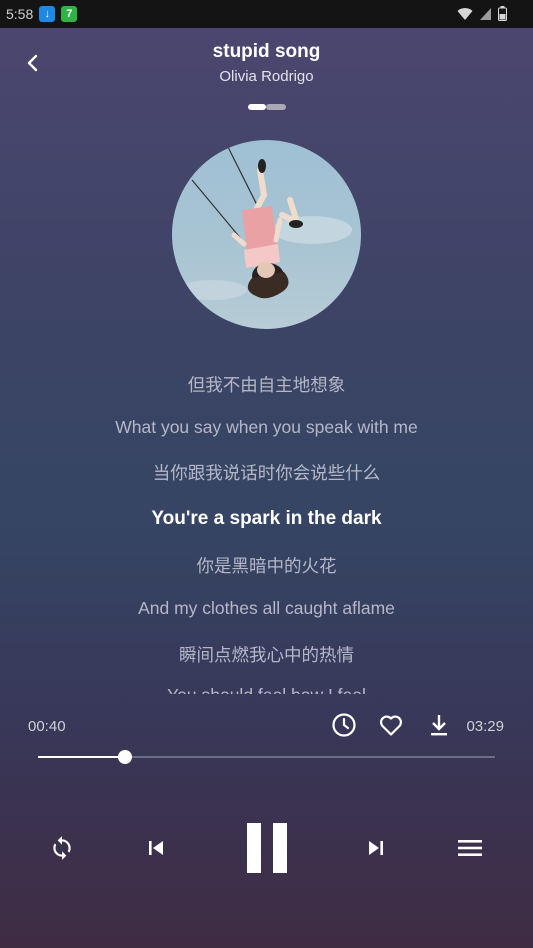  I want to click on seek-bar-thumb, so click(125, 757).